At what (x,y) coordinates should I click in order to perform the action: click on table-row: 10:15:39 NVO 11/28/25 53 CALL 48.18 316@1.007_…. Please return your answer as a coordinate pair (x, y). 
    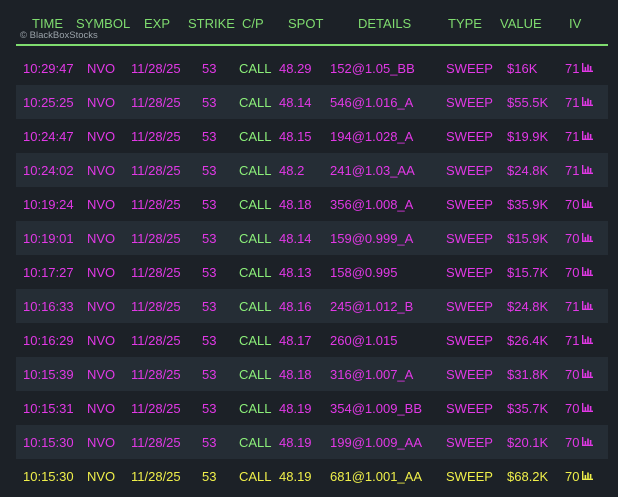
    Looking at the image, I should click on (312, 374).